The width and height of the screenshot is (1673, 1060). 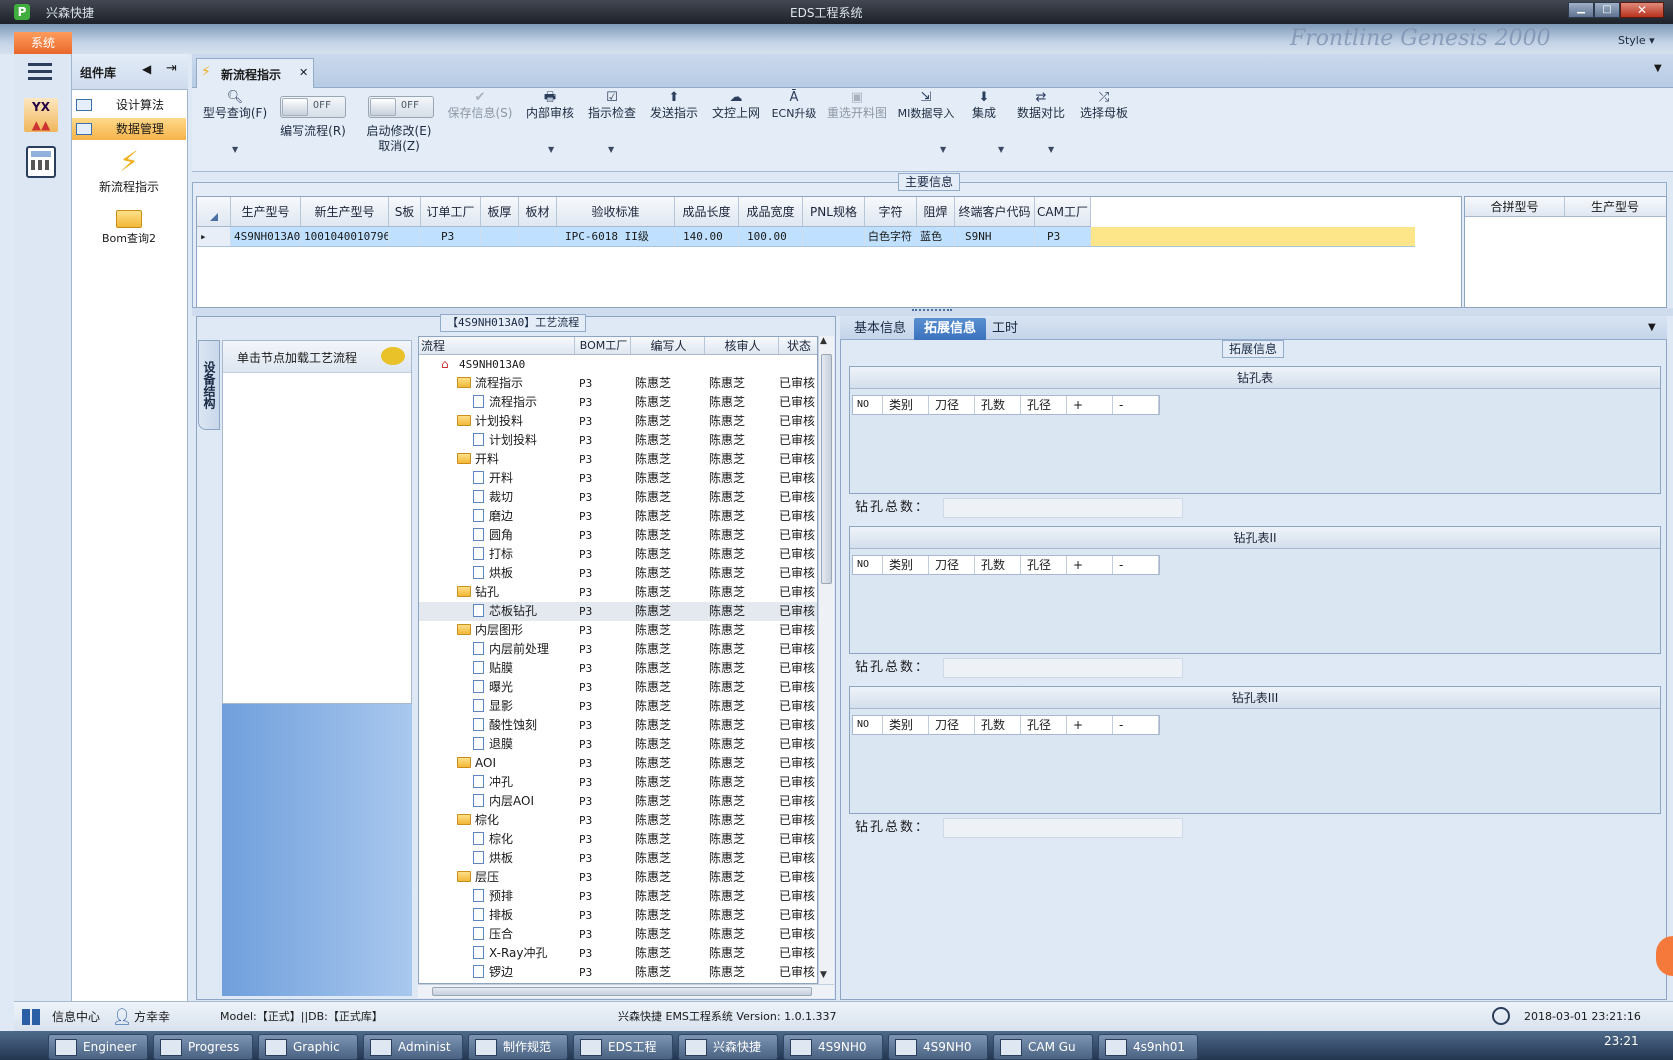 I want to click on taskbar-item: Progress, so click(x=203, y=1047).